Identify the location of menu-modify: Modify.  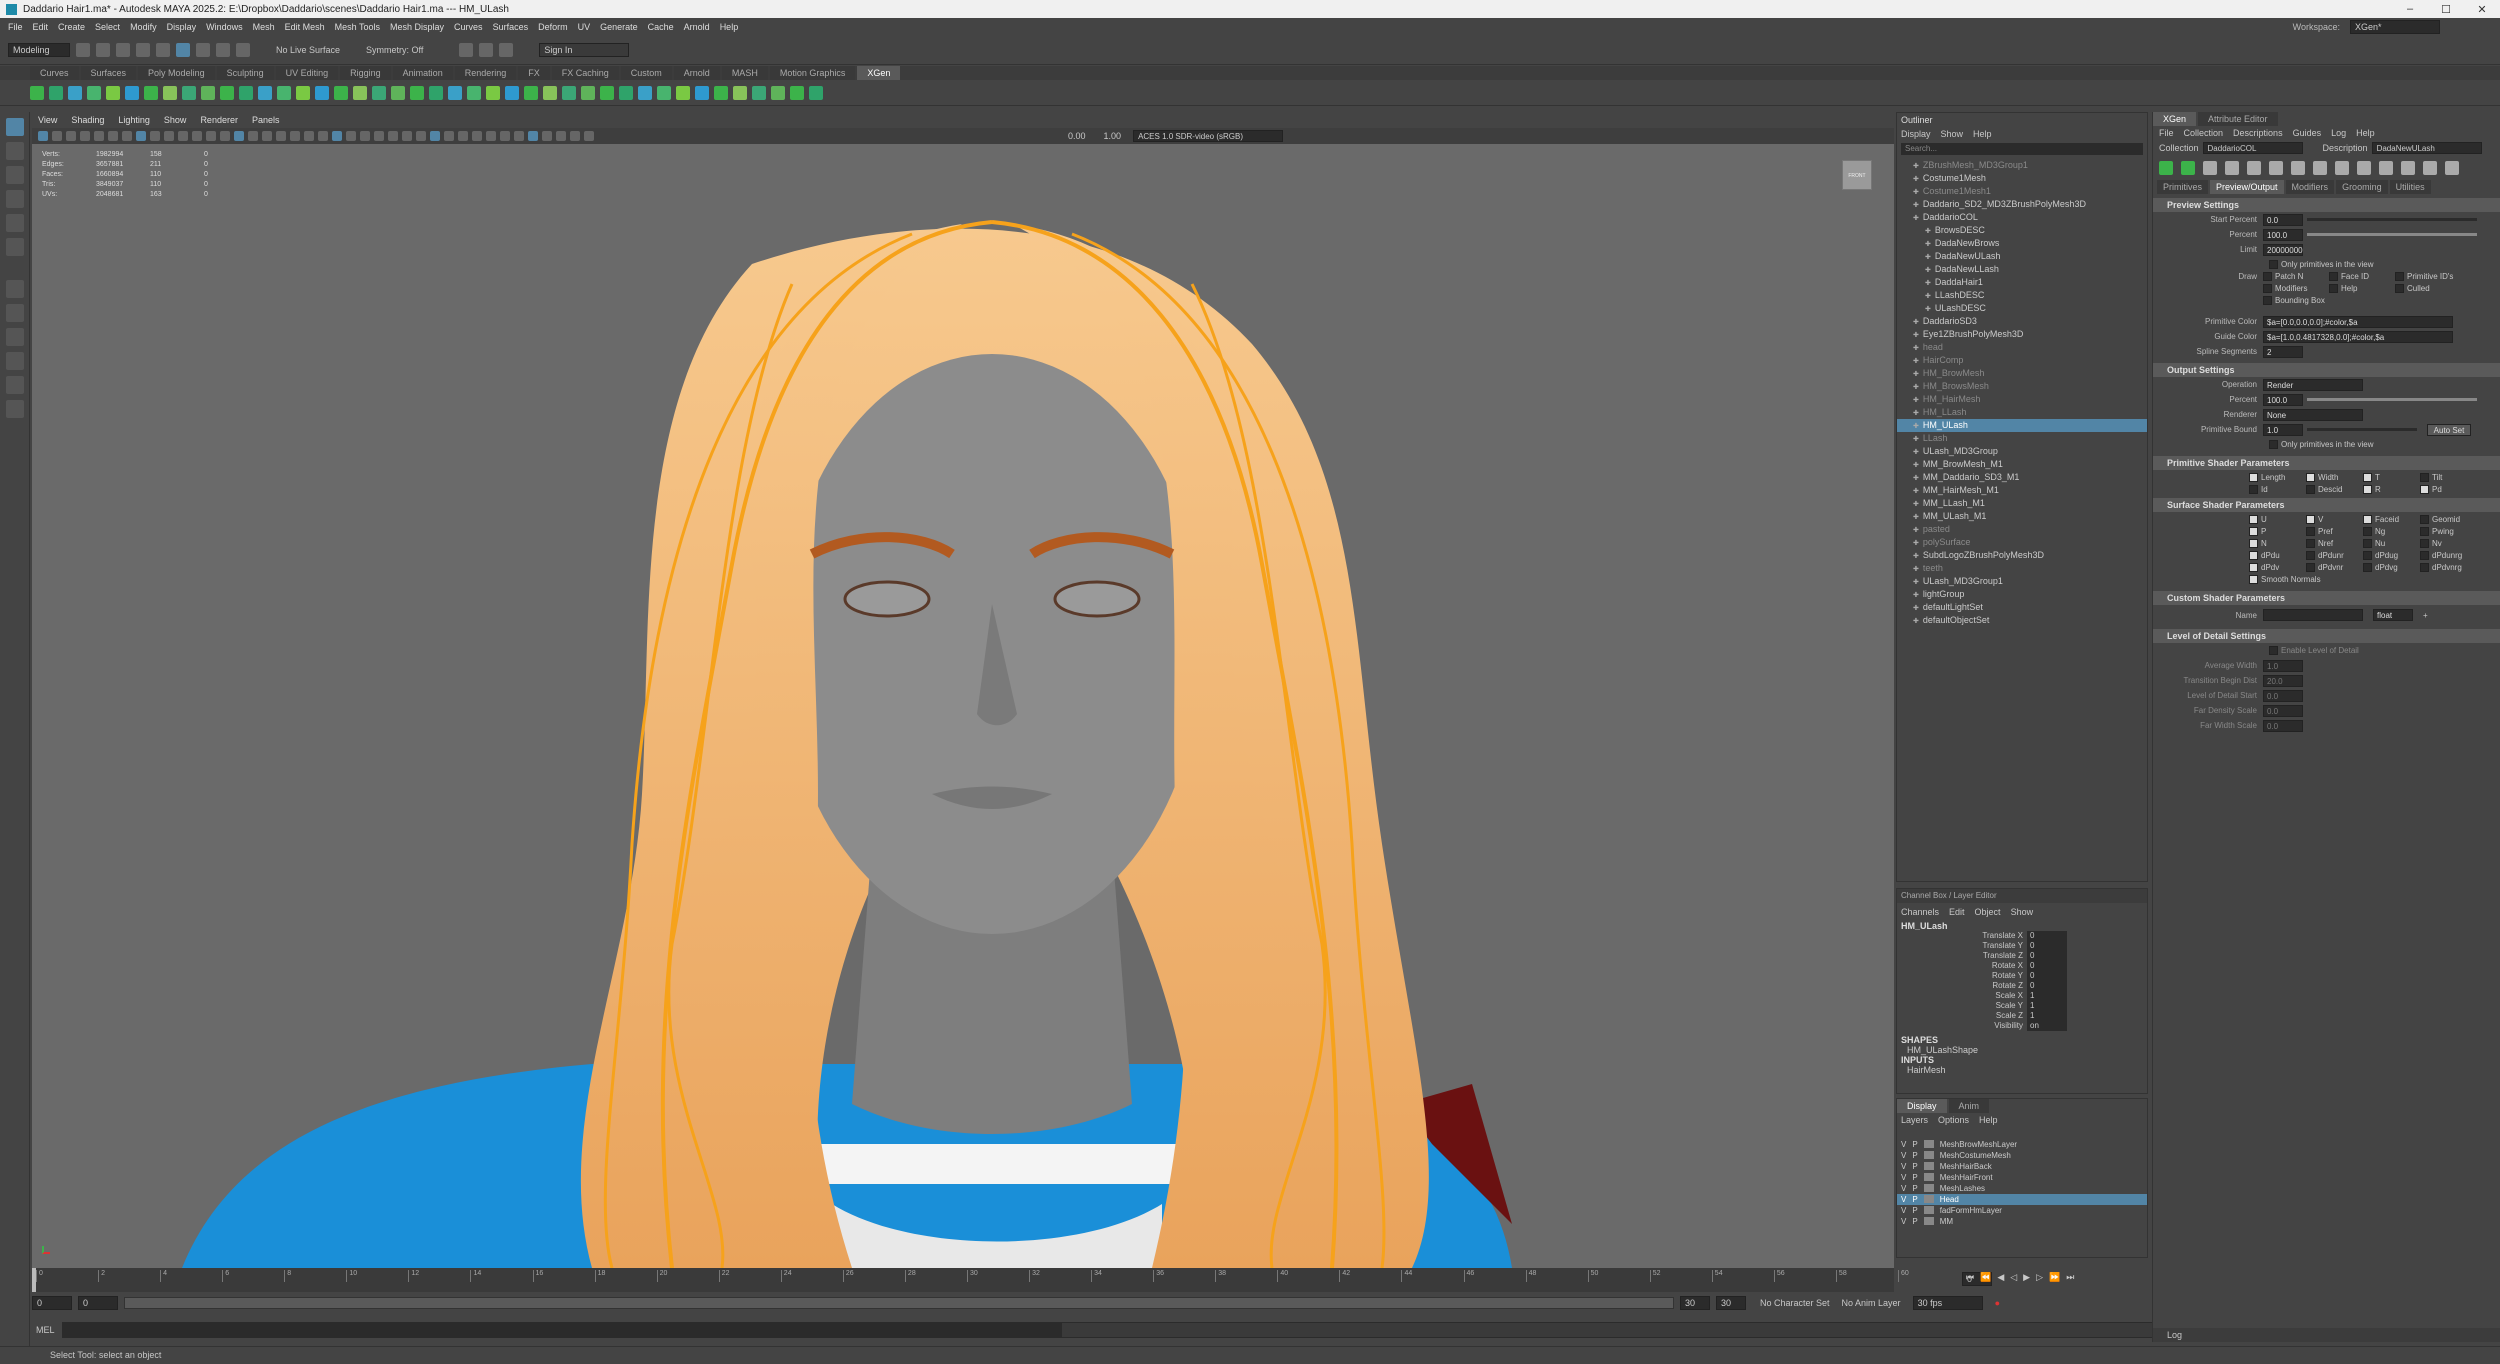
(143, 27).